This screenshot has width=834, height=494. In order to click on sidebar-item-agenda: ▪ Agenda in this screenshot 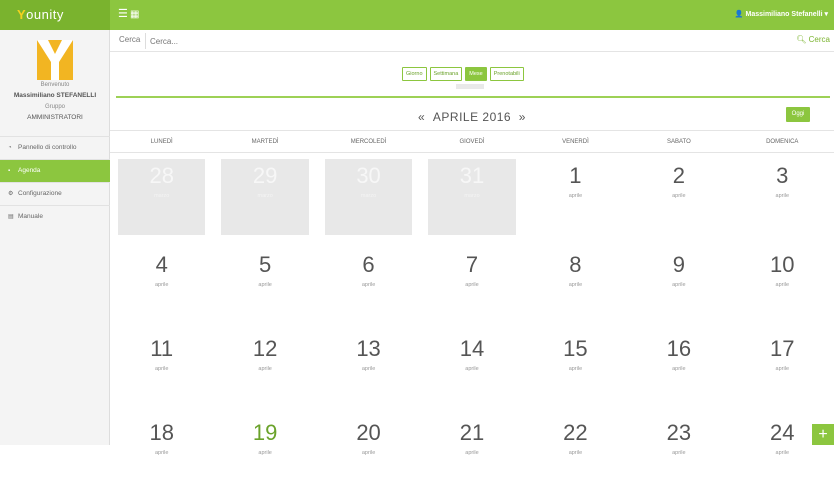, I will do `click(55, 170)`.